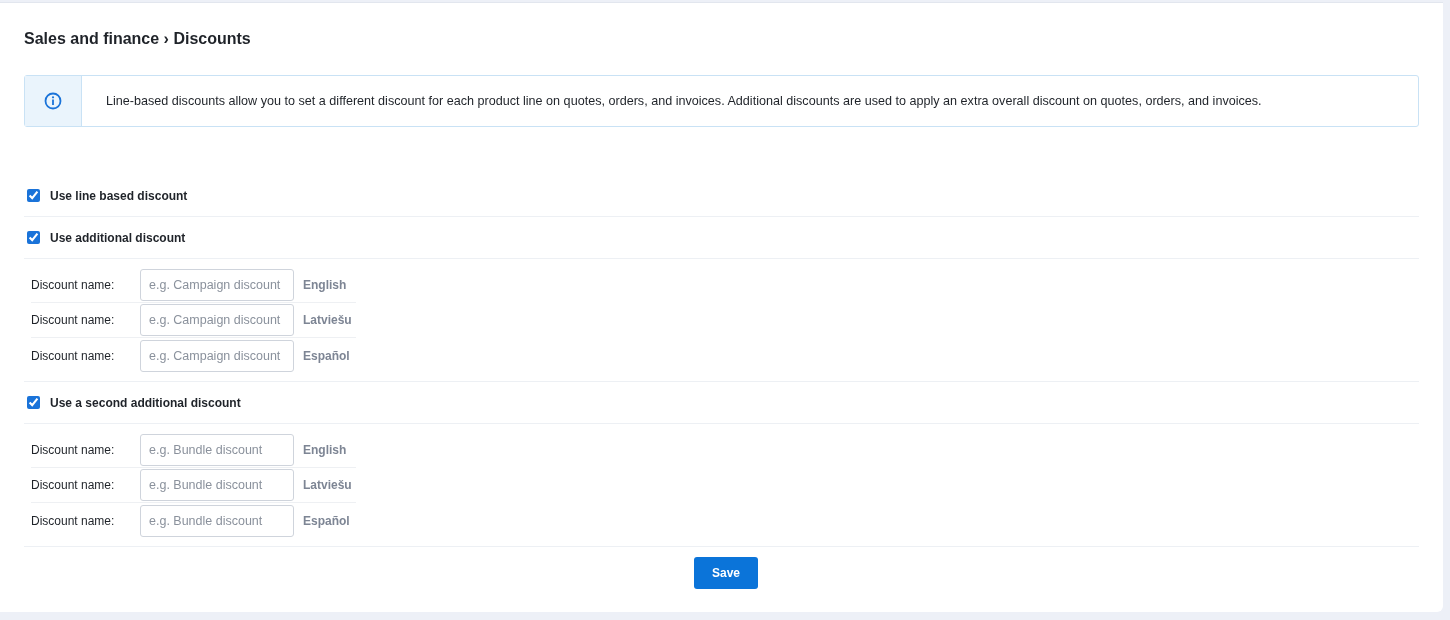  Describe the element at coordinates (683, 101) in the screenshot. I see `info-text: Line-based discounts allow you to set a different discount for each product line on quotes, orders, and invoices. Additional discounts are used to apply an extra overall discount on quotes, orders, and invoices.` at that location.